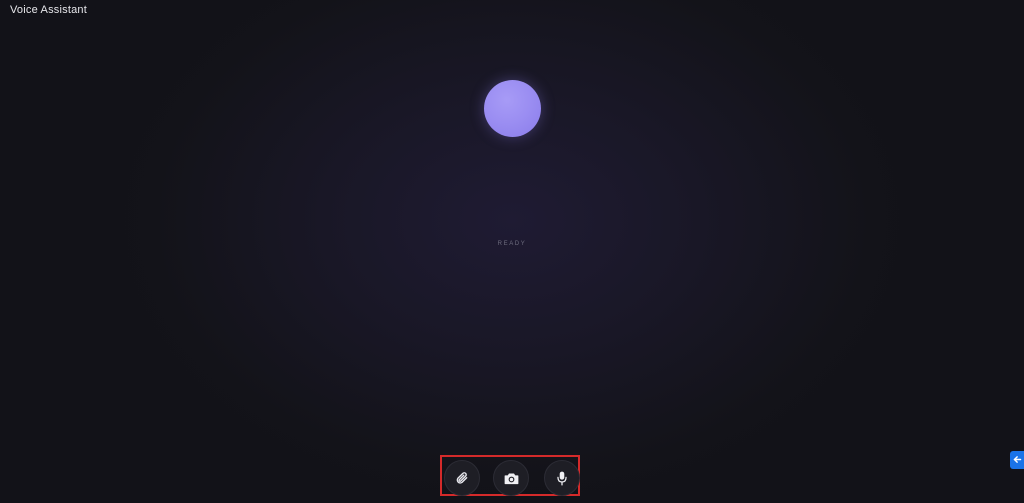  I want to click on assistant-orb, so click(512, 108).